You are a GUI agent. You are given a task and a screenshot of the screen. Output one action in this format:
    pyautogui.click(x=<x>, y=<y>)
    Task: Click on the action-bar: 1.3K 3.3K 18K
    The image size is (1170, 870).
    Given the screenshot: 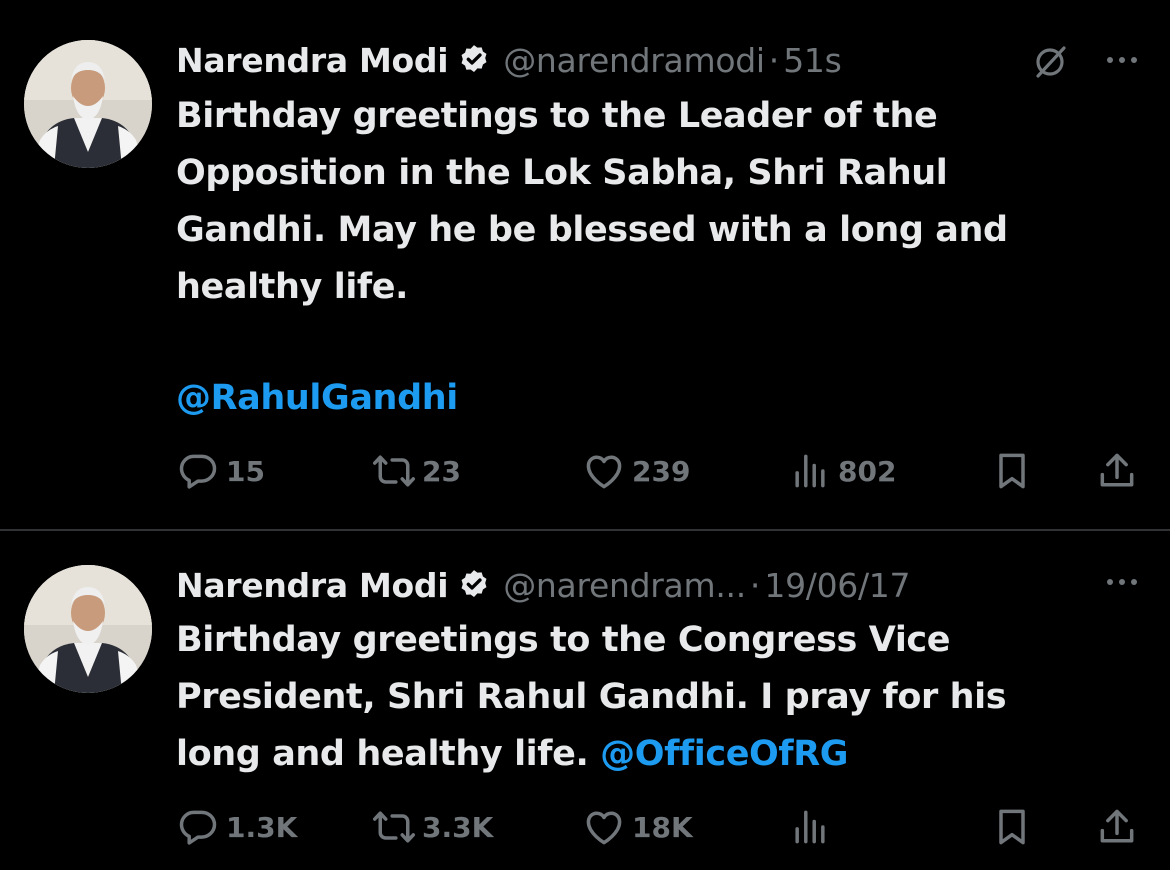 What is the action you would take?
    pyautogui.click(x=585, y=827)
    